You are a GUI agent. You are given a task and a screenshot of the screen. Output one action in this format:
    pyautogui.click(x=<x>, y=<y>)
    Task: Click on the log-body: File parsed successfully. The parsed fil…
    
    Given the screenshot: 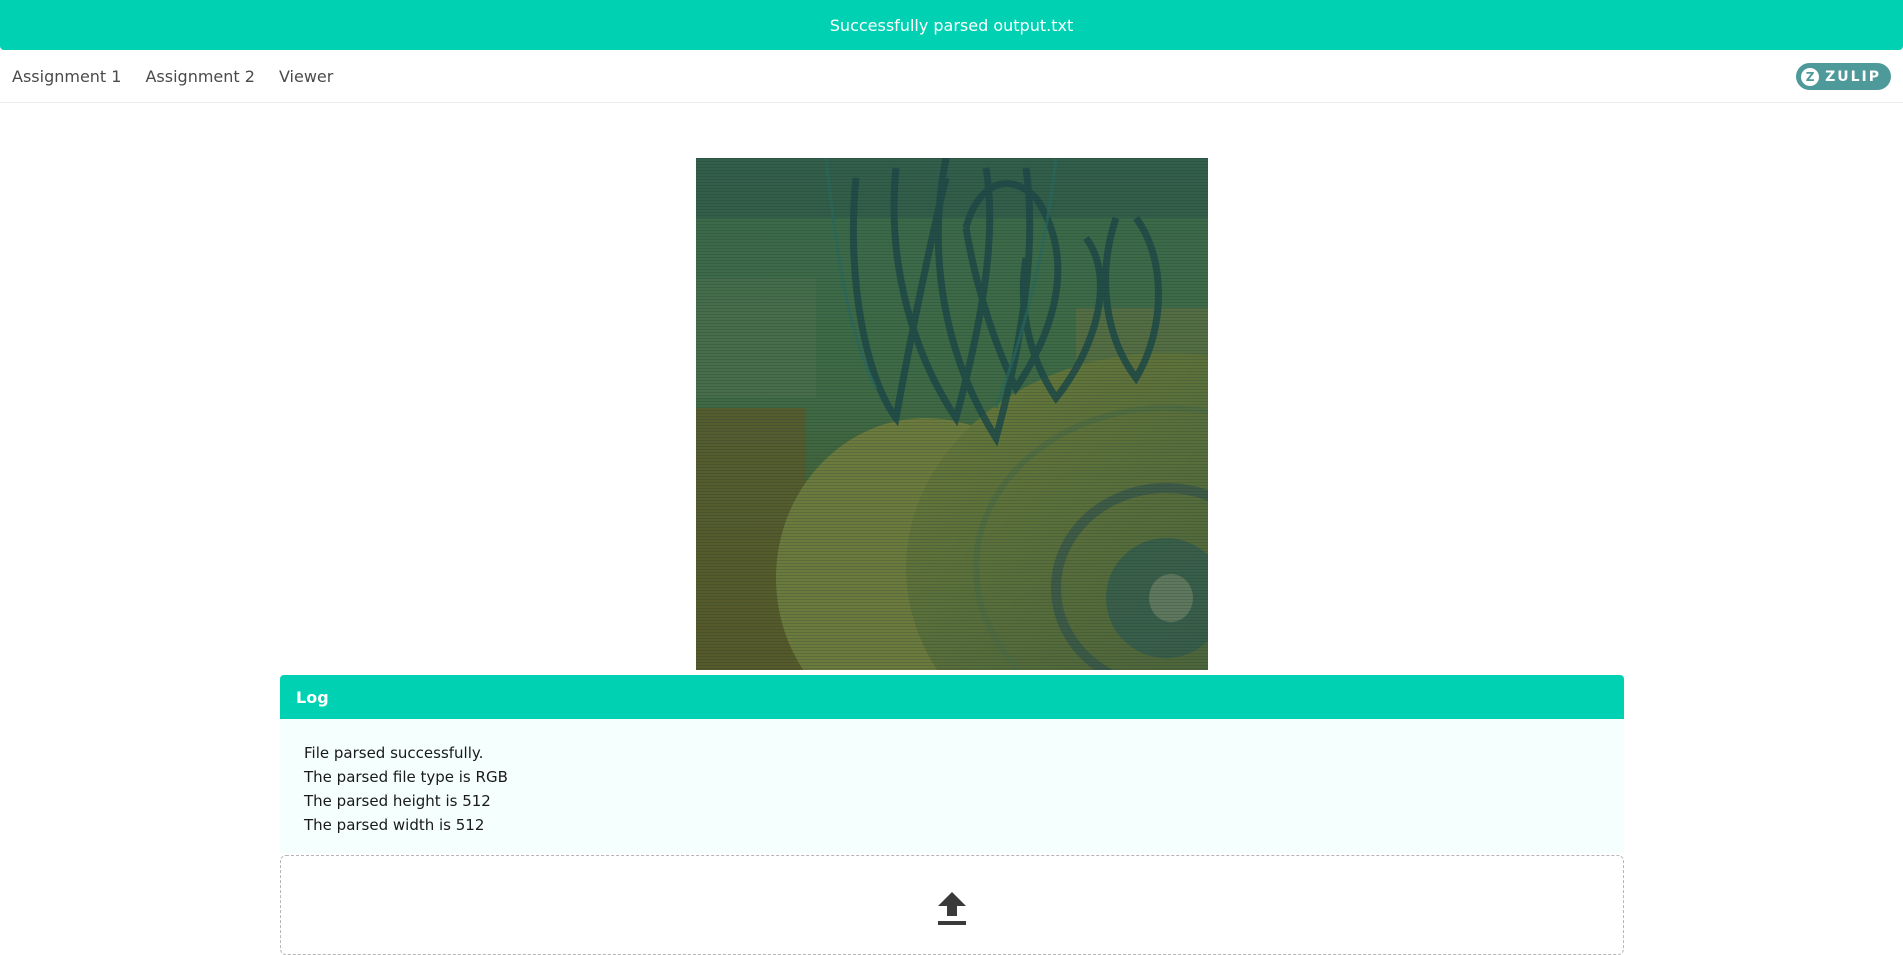 What is the action you would take?
    pyautogui.click(x=952, y=786)
    